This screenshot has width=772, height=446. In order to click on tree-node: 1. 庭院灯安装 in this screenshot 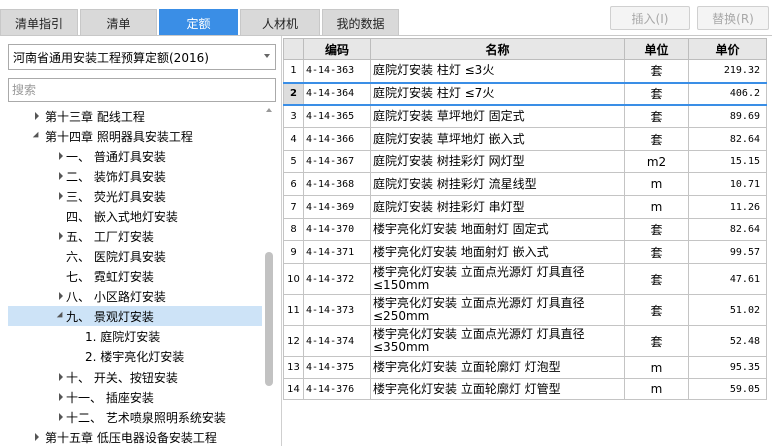, I will do `click(135, 336)`.